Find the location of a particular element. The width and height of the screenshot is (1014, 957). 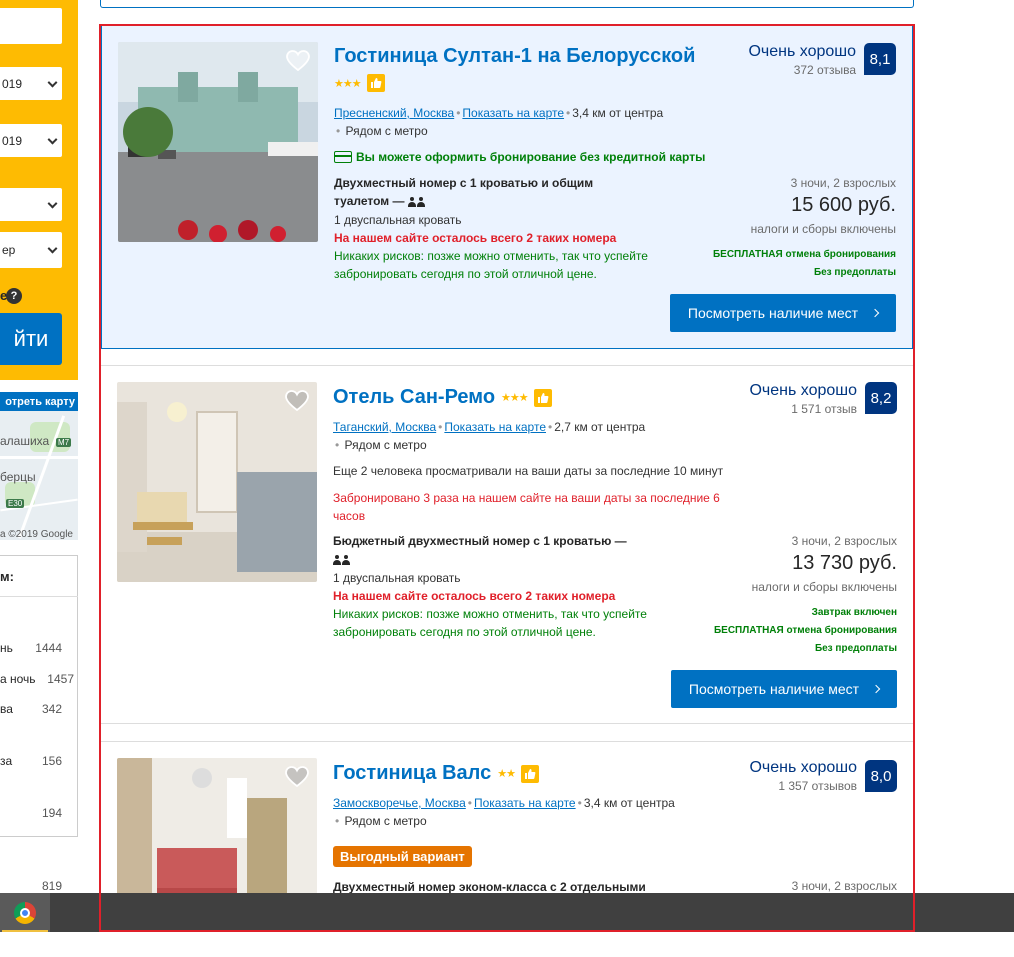

sort-bar is located at coordinates (507, 4).